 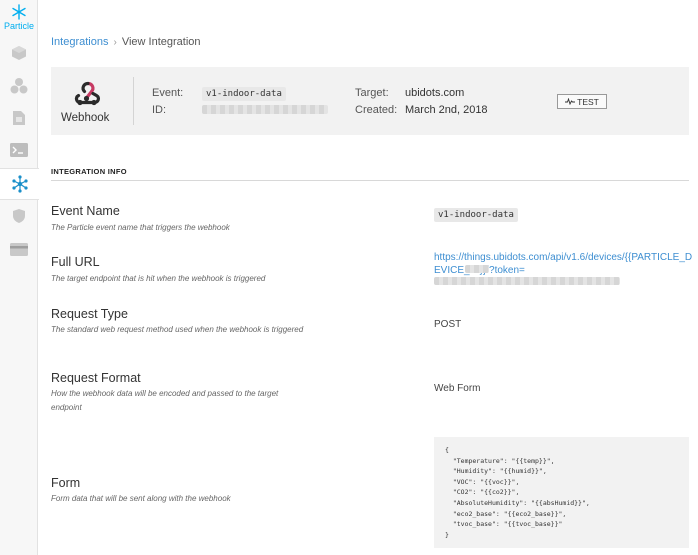 I want to click on terminal-icon, so click(x=19, y=150).